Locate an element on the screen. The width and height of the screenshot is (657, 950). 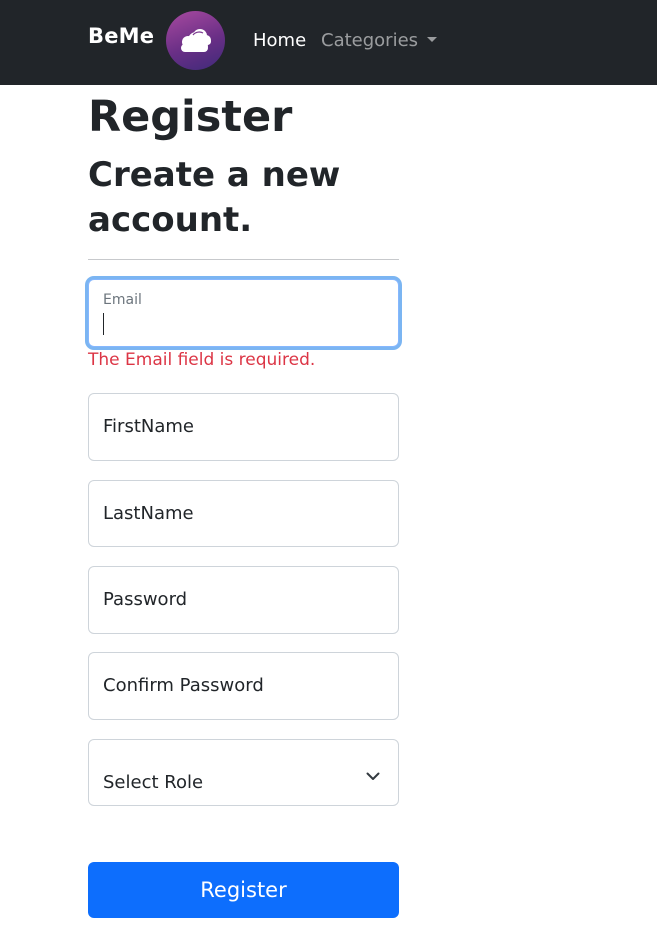
first-name-field: FirstName is located at coordinates (243, 427).